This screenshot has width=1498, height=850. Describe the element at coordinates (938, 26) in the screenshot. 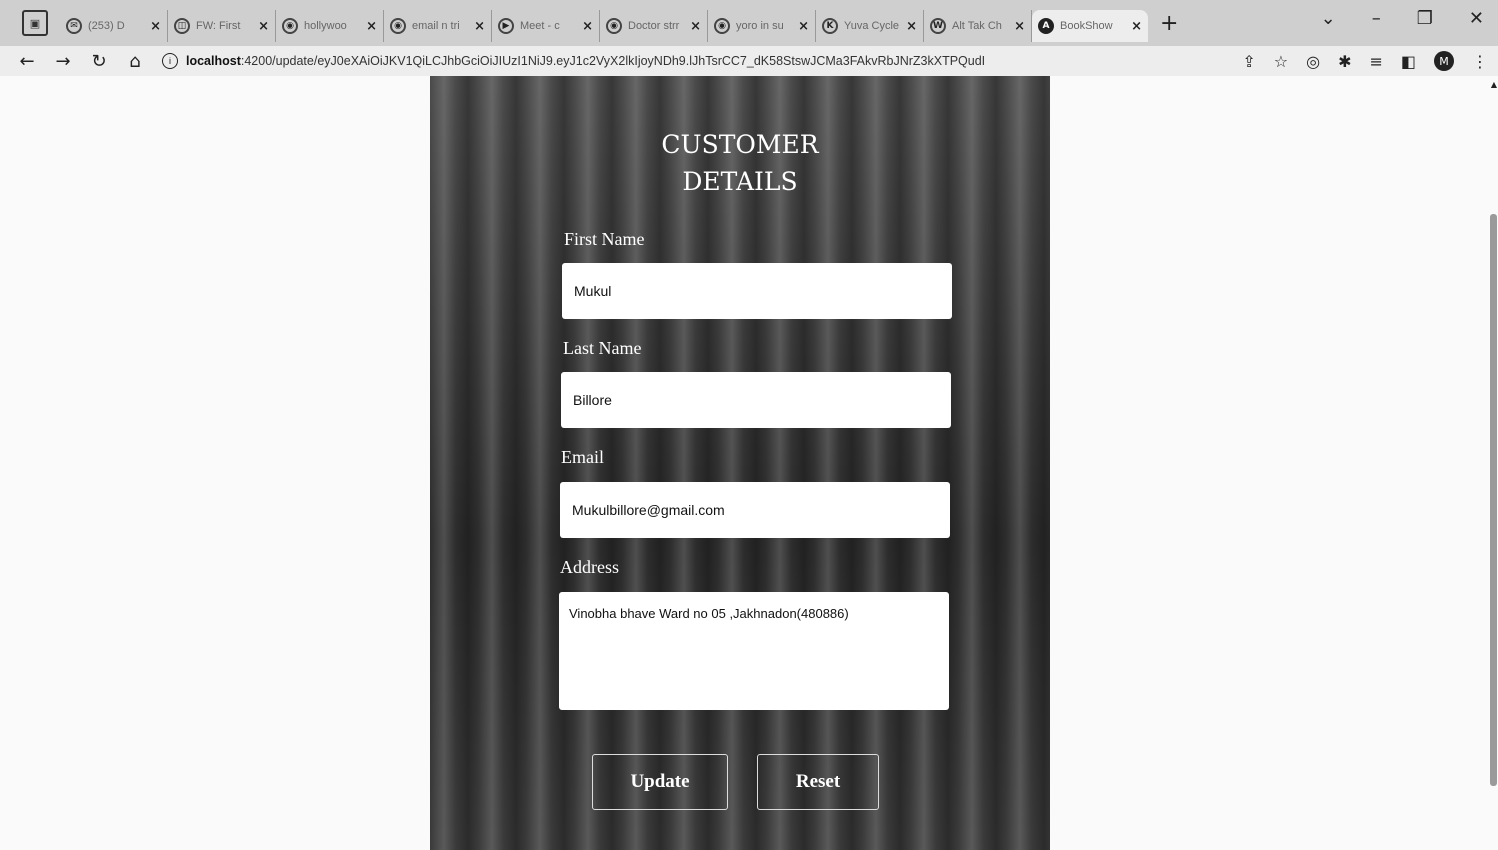

I see `w-icon: W` at that location.